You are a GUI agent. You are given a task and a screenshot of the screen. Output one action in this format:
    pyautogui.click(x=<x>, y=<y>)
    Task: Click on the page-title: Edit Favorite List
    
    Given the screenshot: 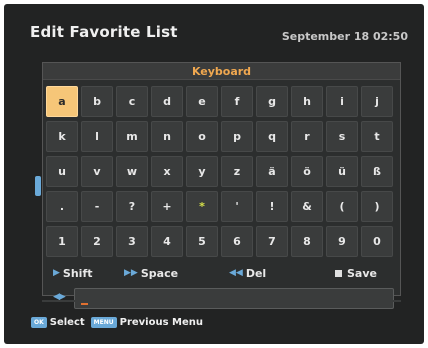 What is the action you would take?
    pyautogui.click(x=104, y=32)
    